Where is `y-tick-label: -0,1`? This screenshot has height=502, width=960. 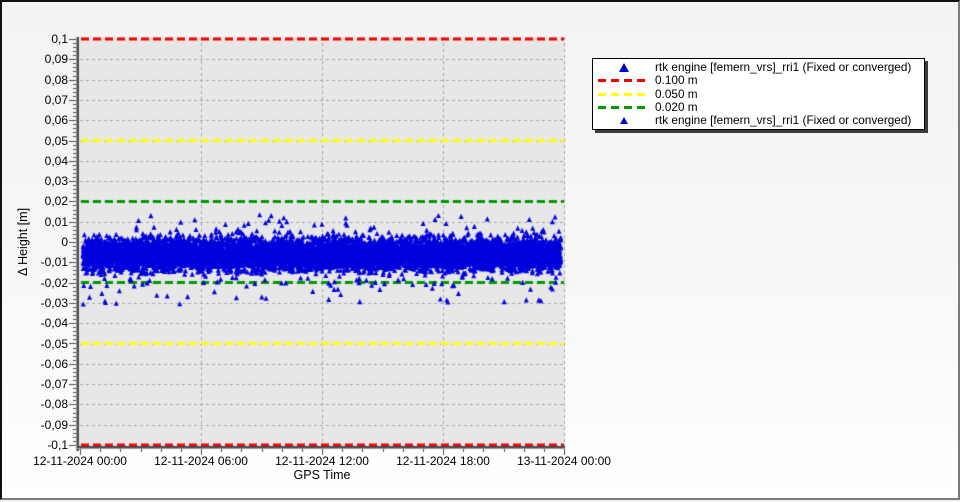 y-tick-label: -0,1 is located at coordinates (57, 445).